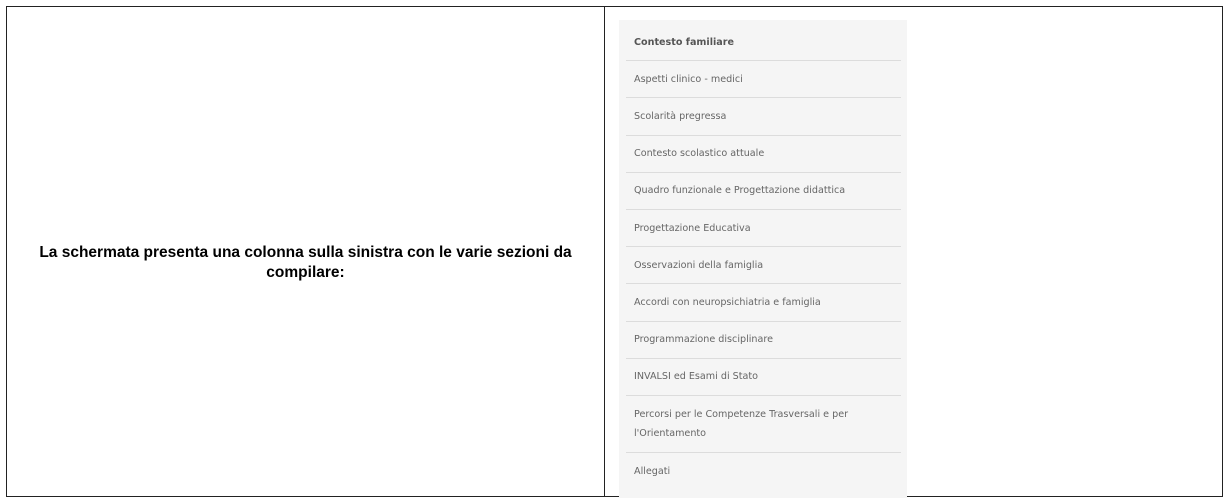 The image size is (1229, 503). I want to click on menu-item-scolarita-pregressa: Scolarità pregressa, so click(763, 117).